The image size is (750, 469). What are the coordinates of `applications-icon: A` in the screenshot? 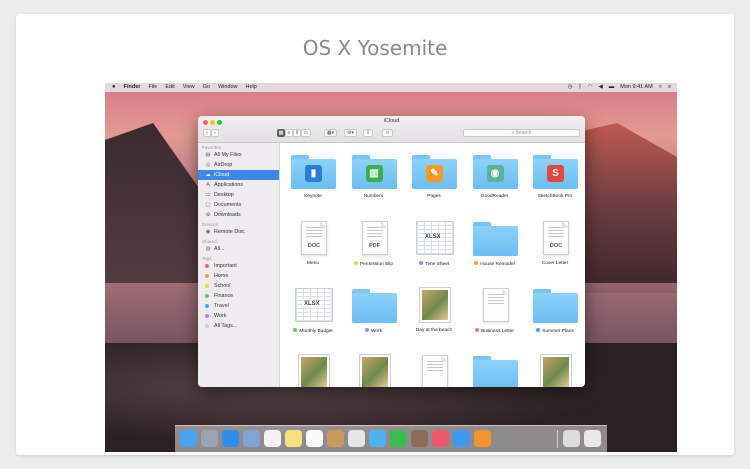 It's located at (208, 185).